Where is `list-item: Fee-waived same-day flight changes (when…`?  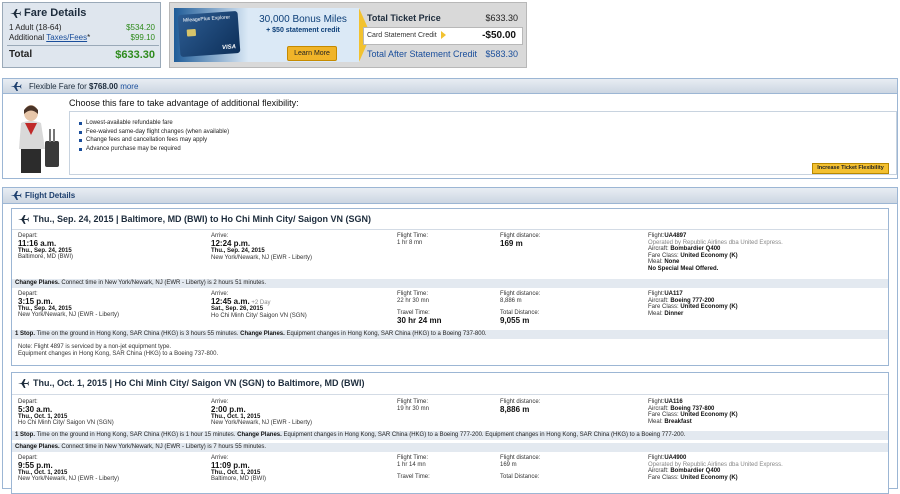 list-item: Fee-waived same-day flight changes (when… is located at coordinates (153, 132).